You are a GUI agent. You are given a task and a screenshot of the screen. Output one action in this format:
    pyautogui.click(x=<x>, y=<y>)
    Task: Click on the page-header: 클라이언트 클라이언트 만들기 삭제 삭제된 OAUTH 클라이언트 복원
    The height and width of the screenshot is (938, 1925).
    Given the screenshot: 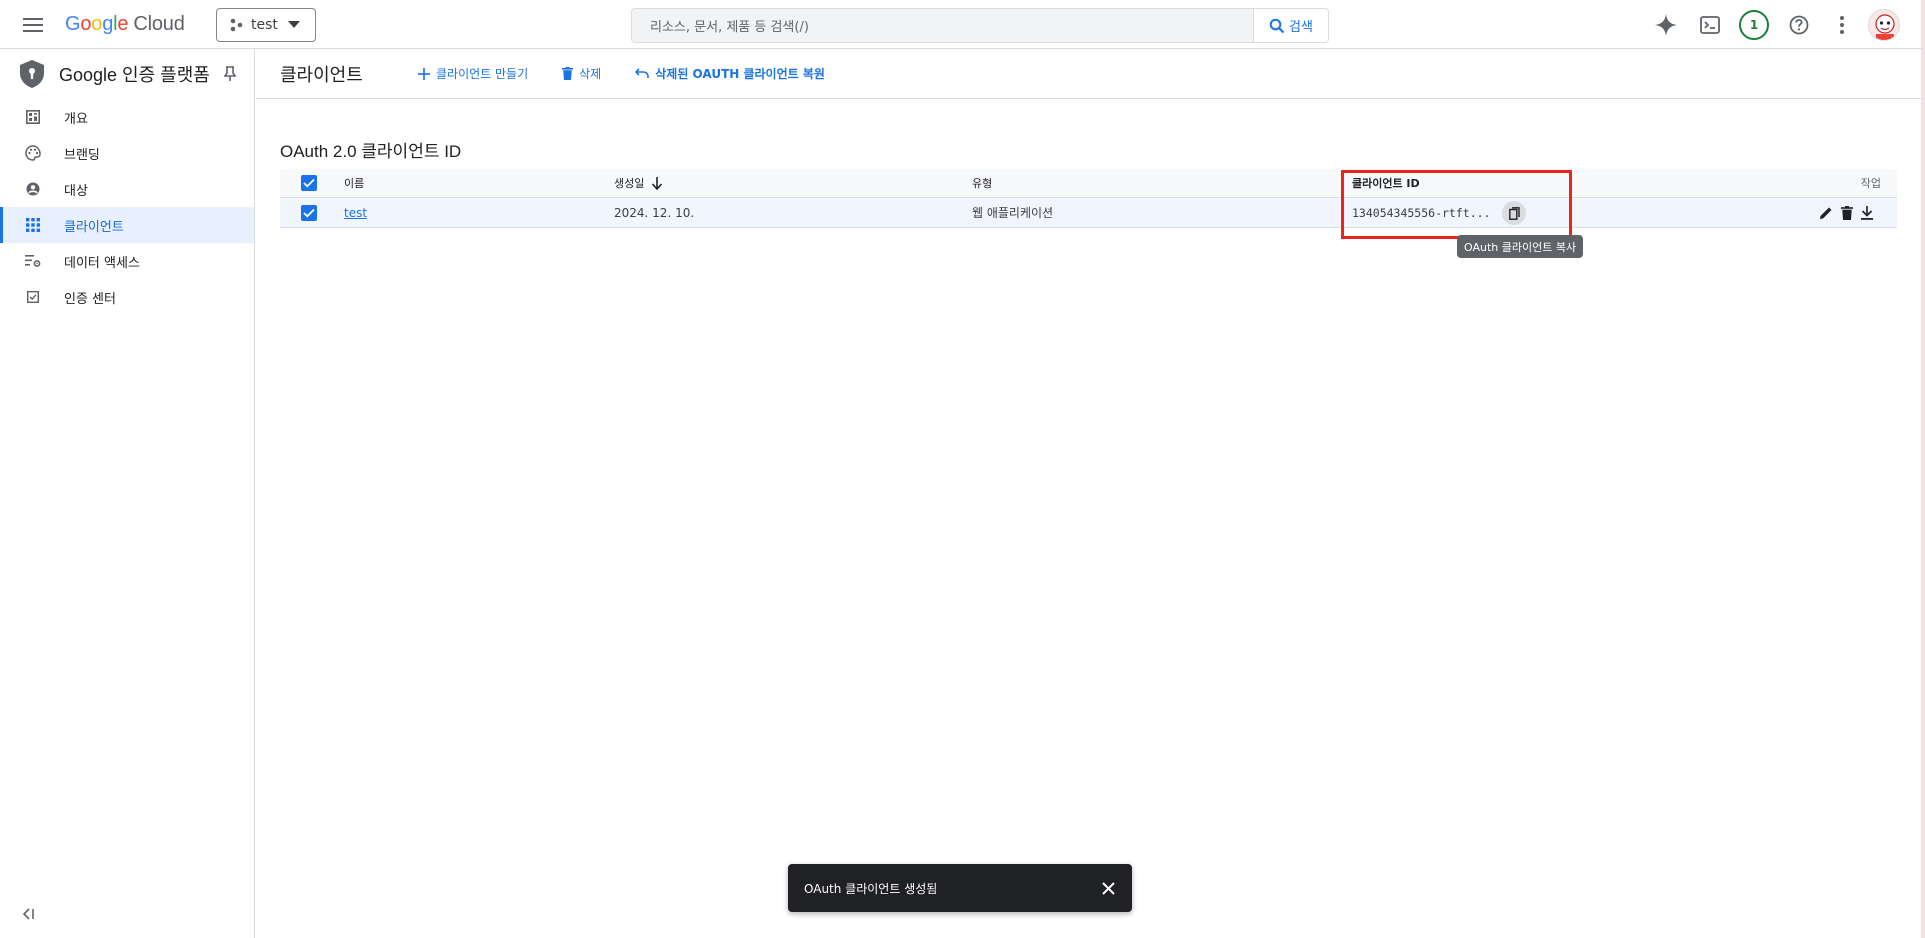 What is the action you would take?
    pyautogui.click(x=1090, y=74)
    